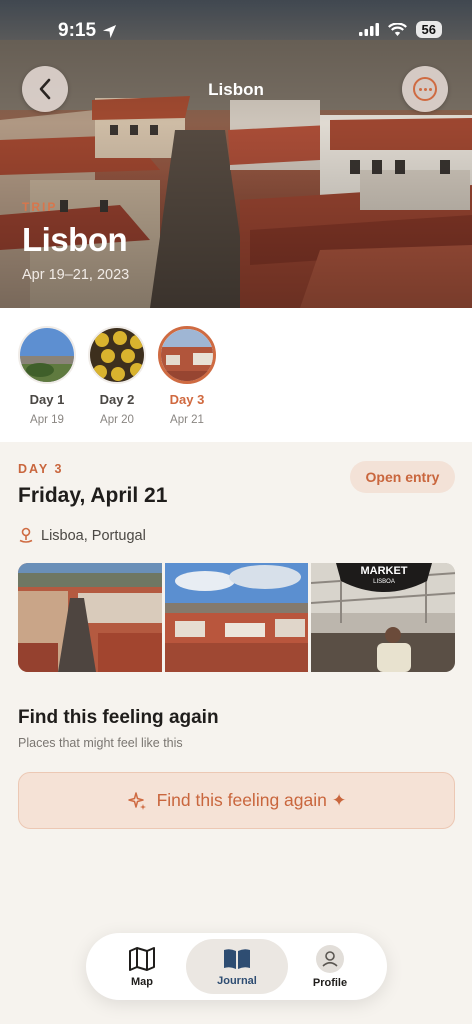 Image resolution: width=472 pixels, height=1024 pixels. I want to click on location-text: Lisboa, Portugal, so click(93, 535).